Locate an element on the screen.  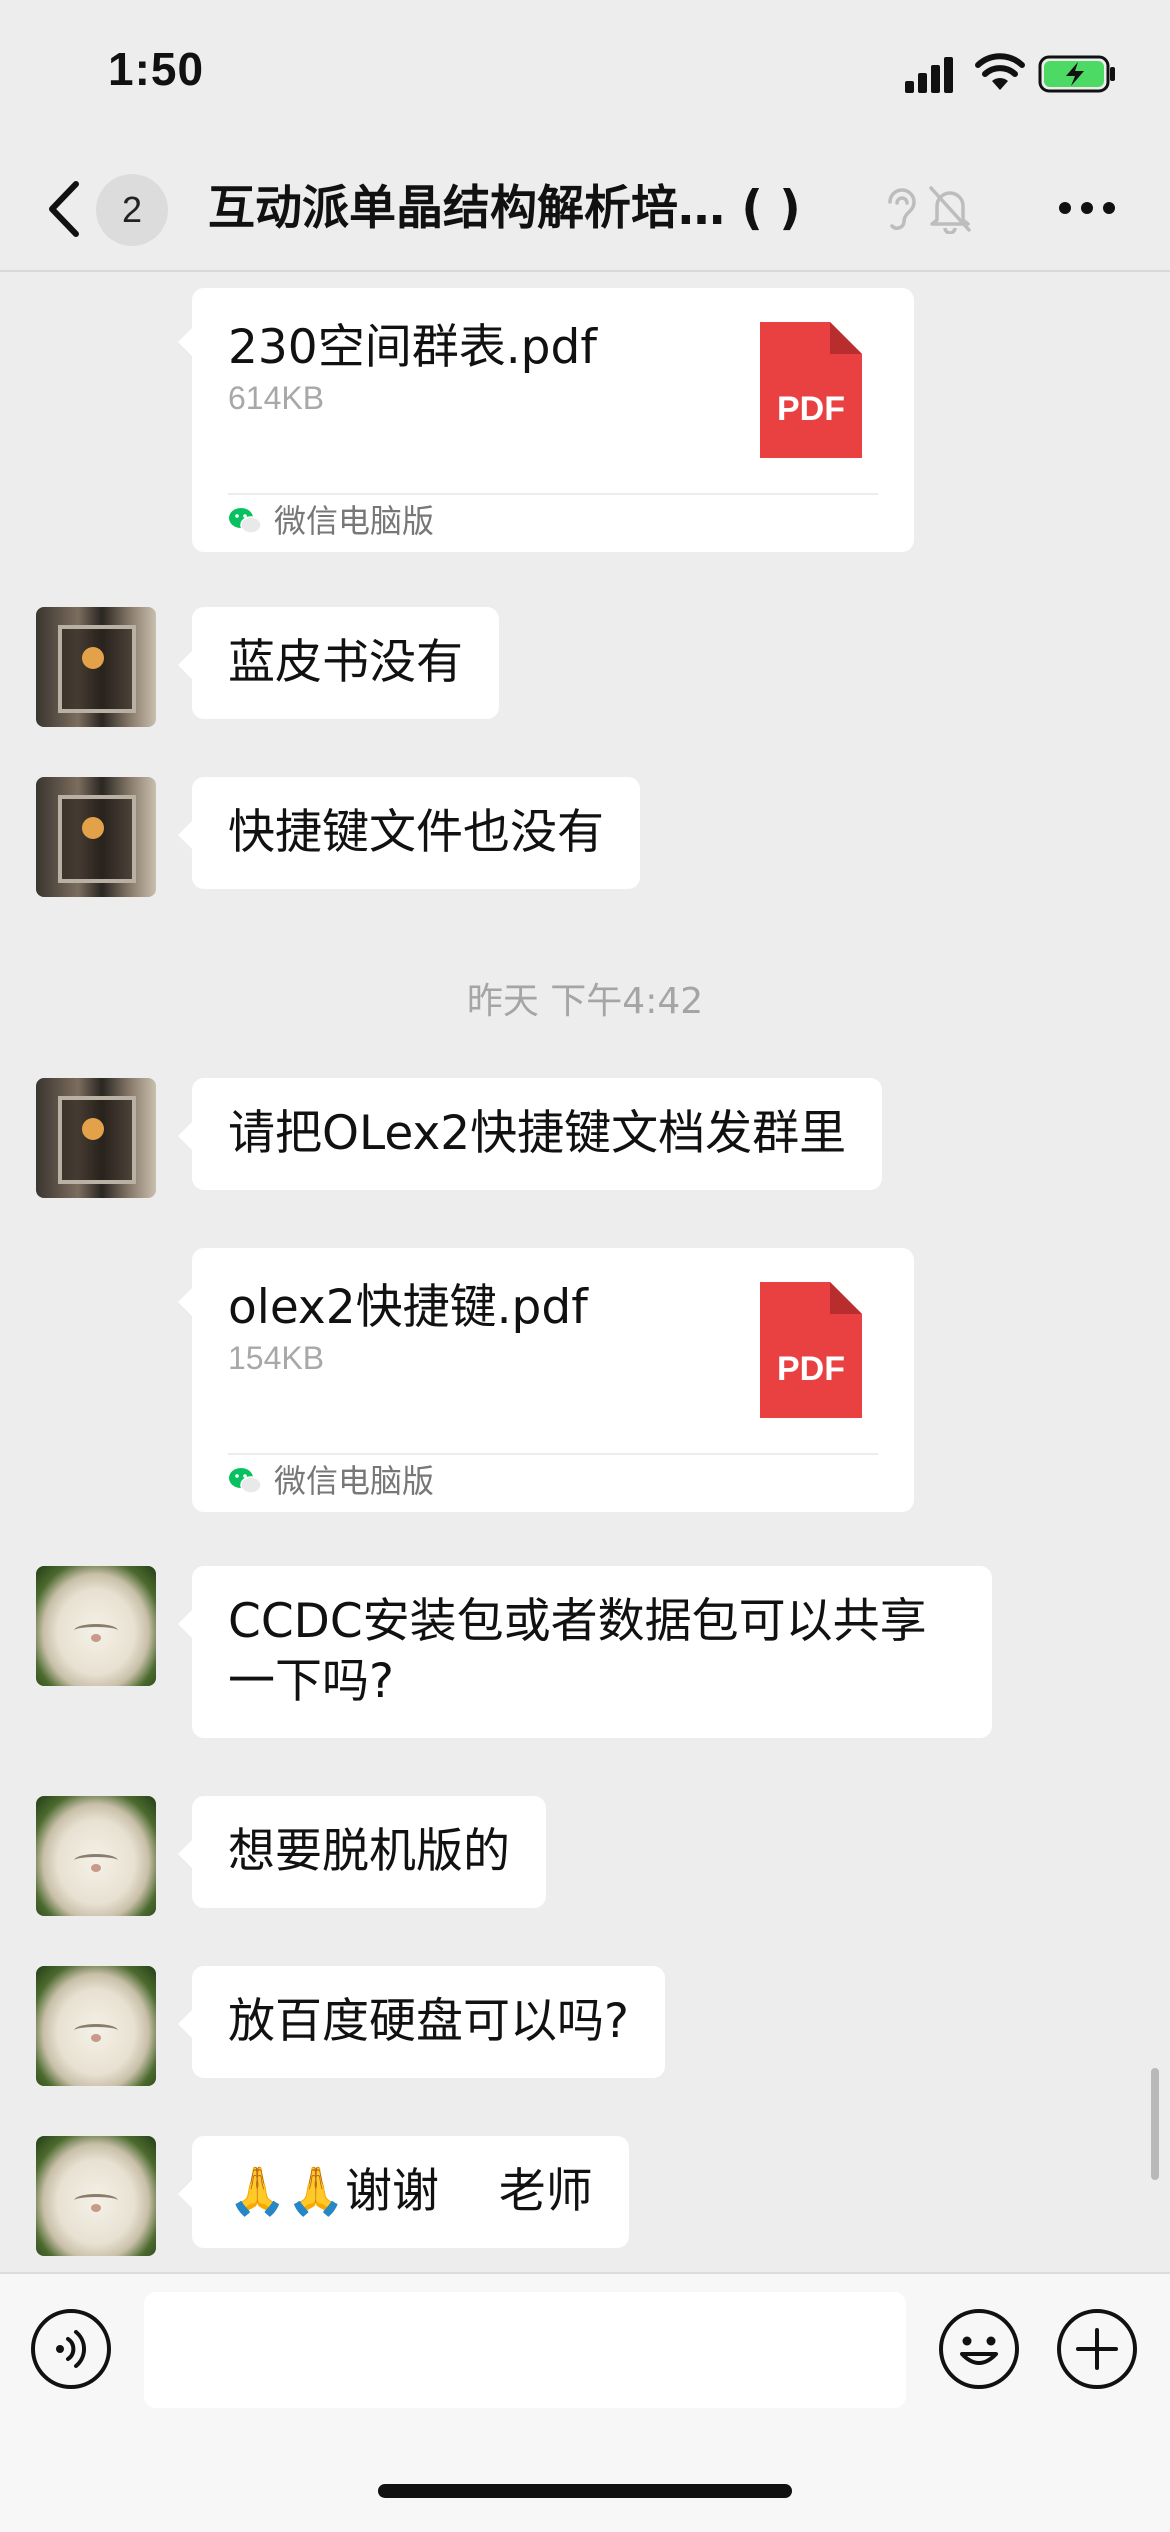
message-bubble: 想要脱机版的 is located at coordinates (362, 1852).